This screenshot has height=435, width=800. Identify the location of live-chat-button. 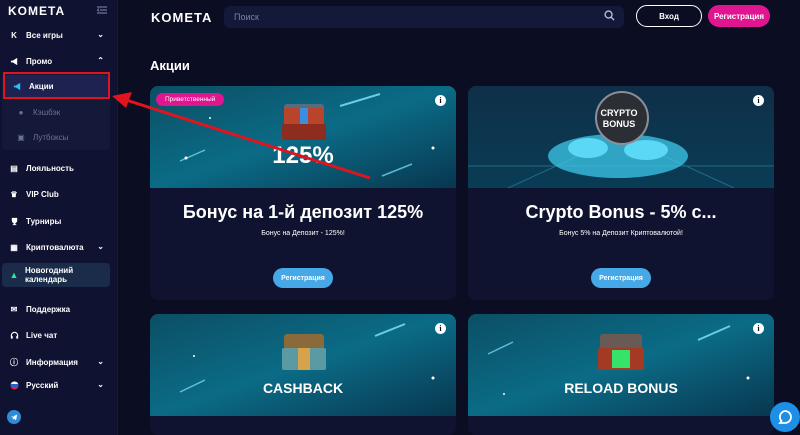
(785, 417).